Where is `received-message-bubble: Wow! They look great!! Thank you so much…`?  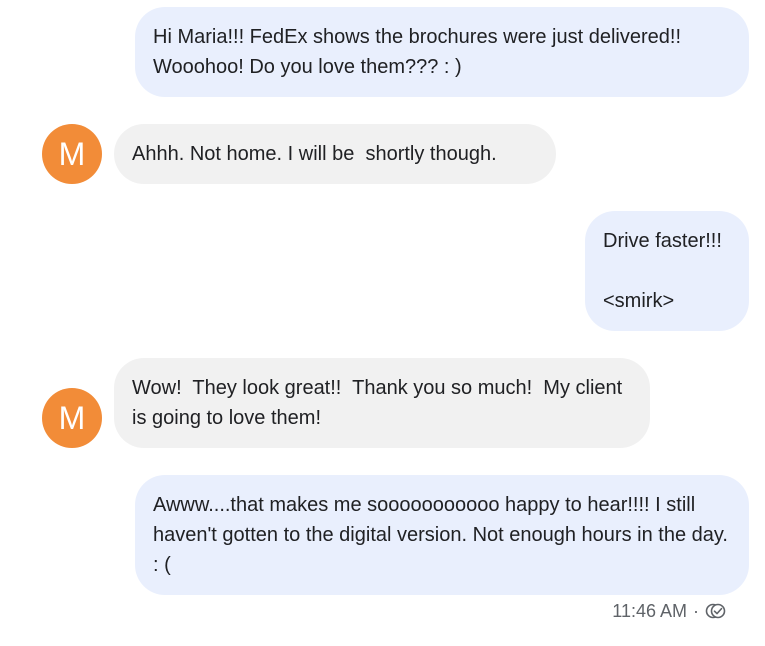
received-message-bubble: Wow! They look great!! Thank you so much… is located at coordinates (382, 403).